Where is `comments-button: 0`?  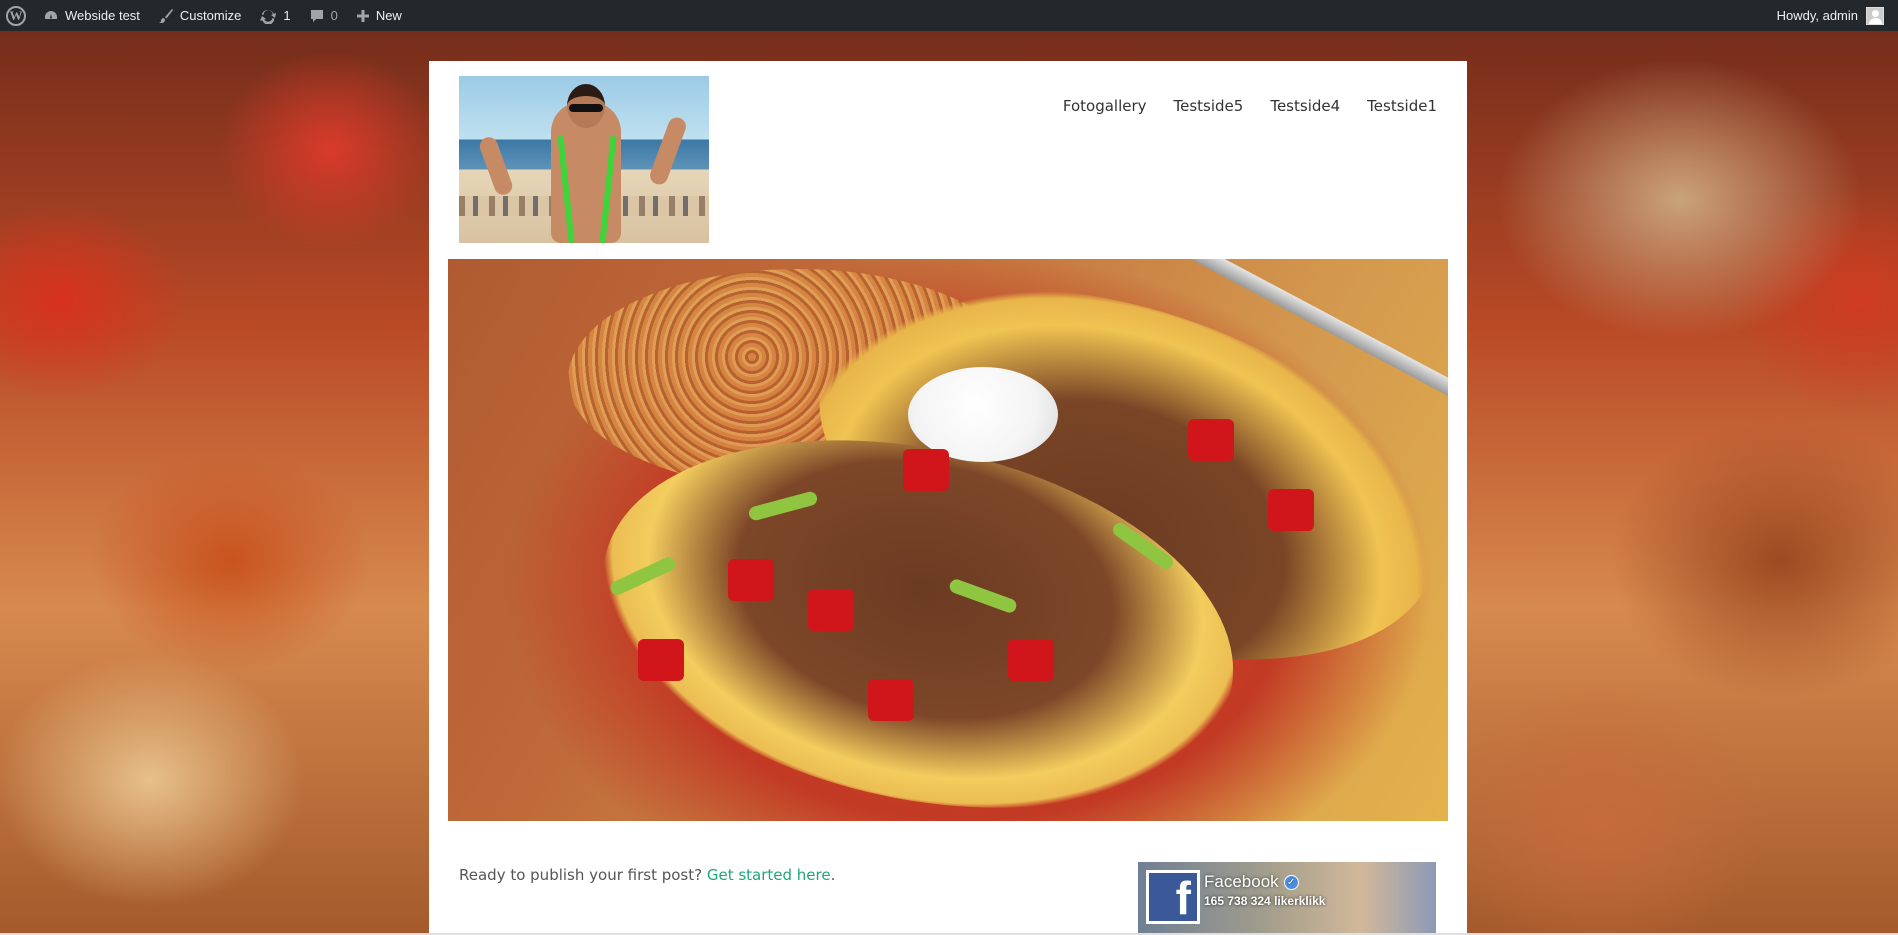
comments-button: 0 is located at coordinates (323, 15).